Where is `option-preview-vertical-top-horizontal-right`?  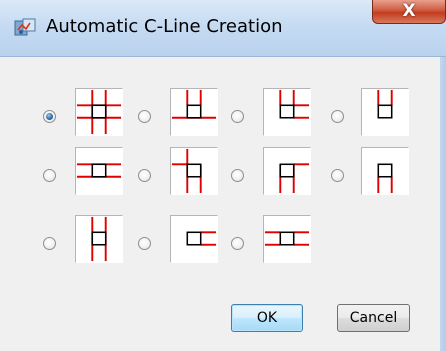
option-preview-vertical-top-horizontal-right is located at coordinates (287, 112).